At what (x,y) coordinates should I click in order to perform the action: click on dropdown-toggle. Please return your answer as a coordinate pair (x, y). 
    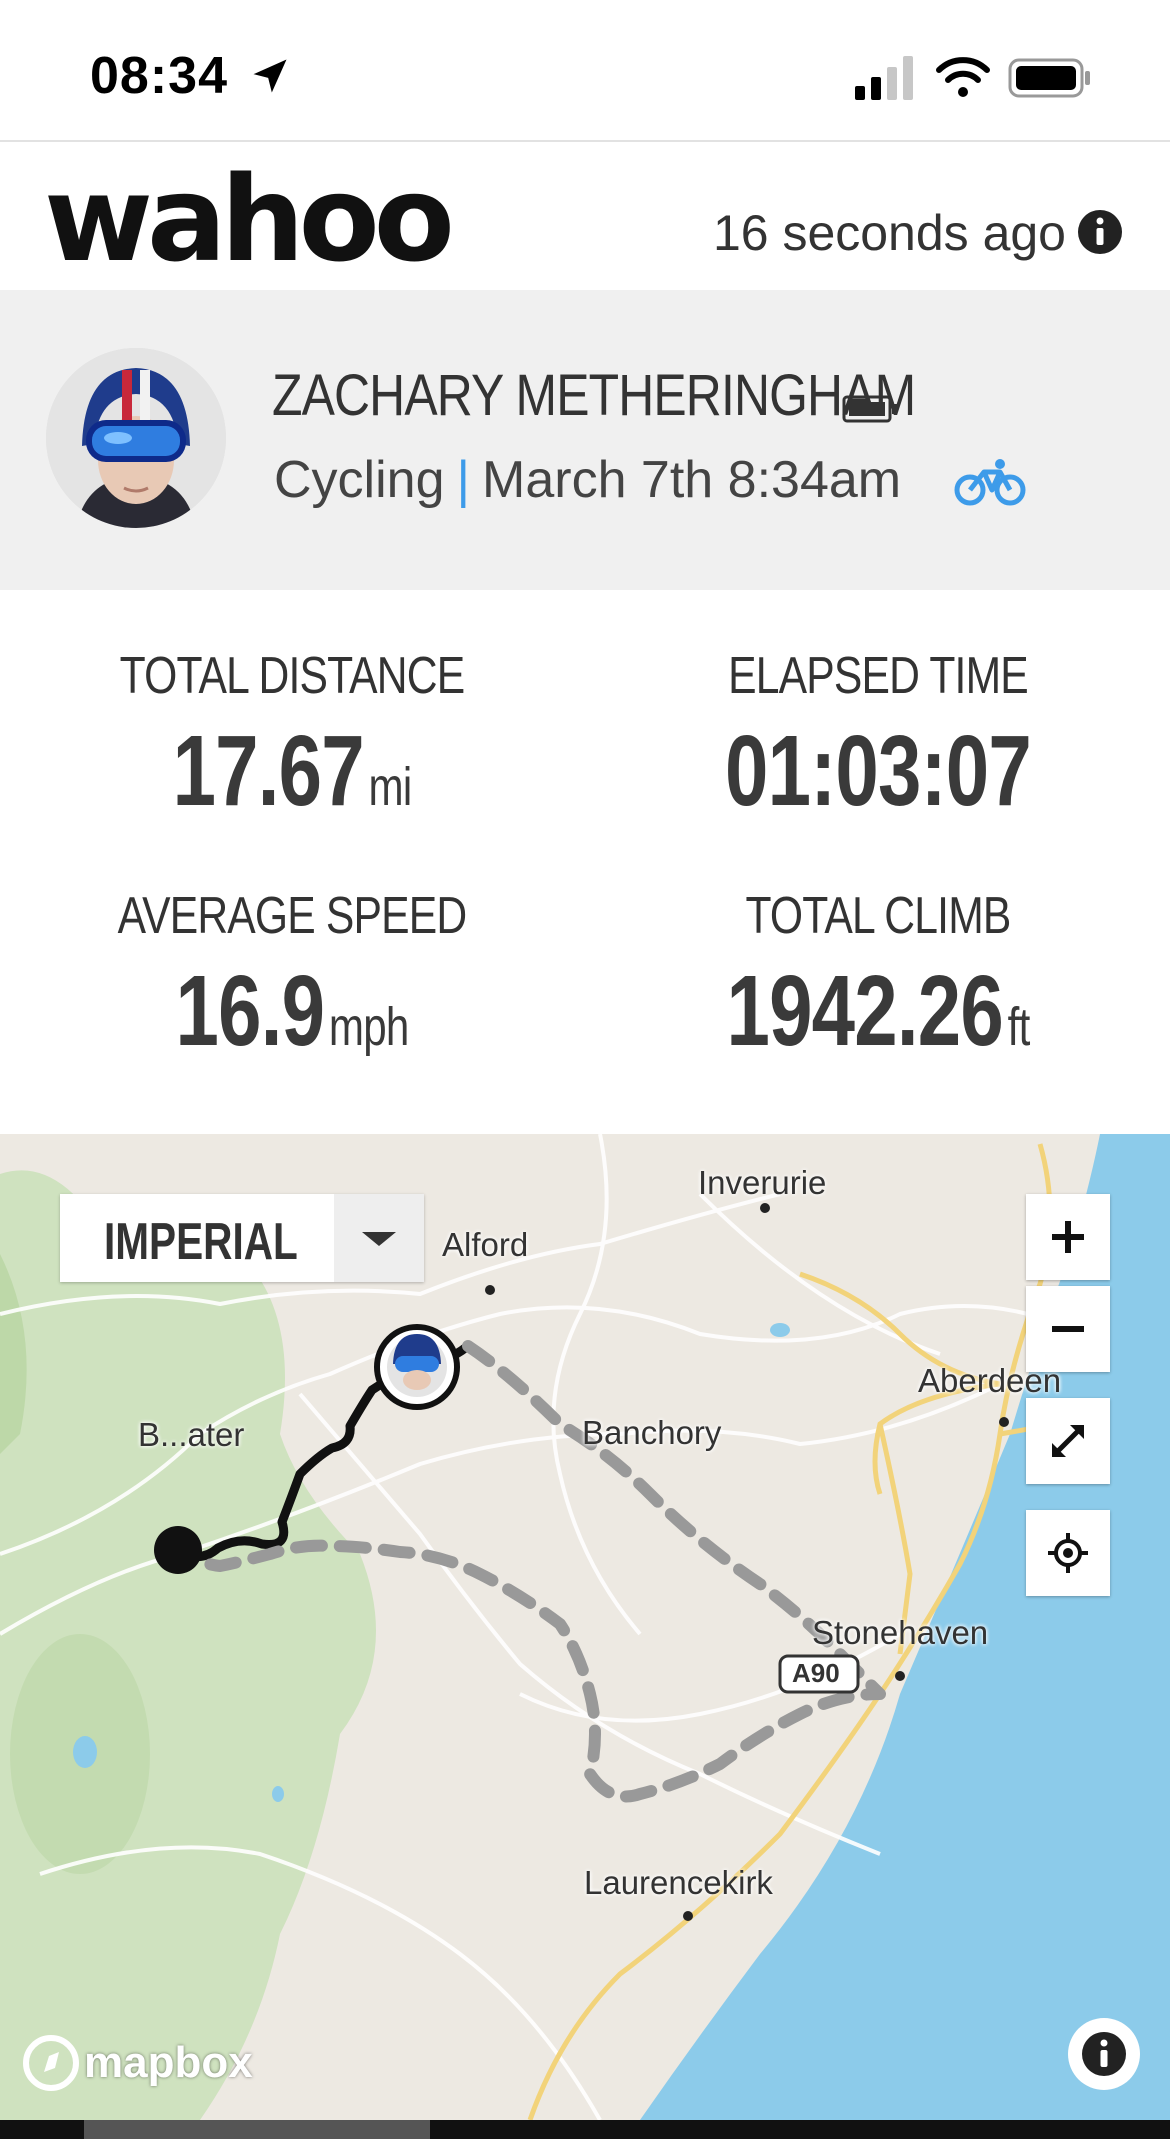
    Looking at the image, I should click on (379, 1238).